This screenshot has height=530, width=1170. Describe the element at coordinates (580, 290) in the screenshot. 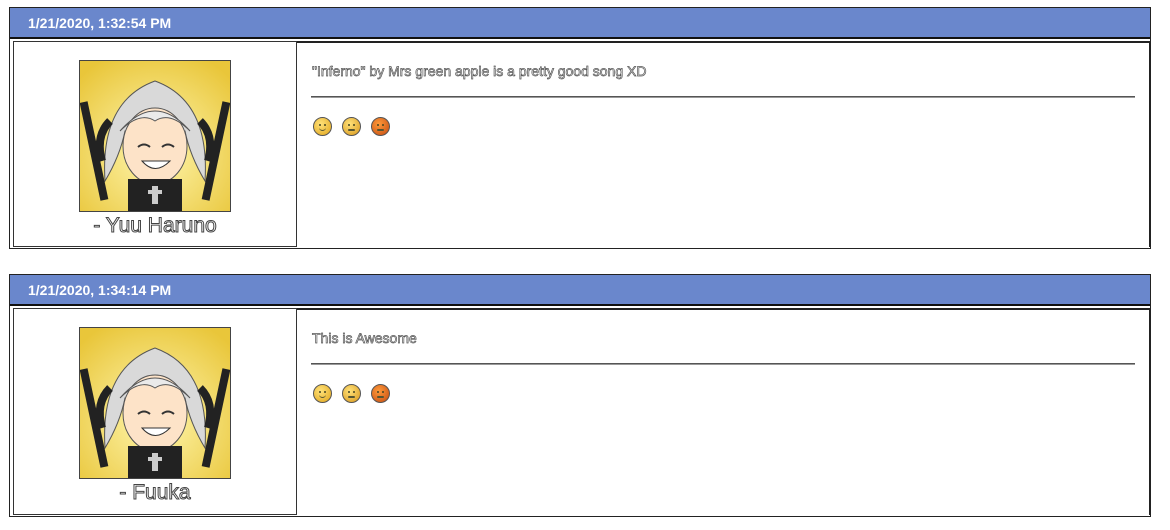

I see `post-timestamp: 1/21/2020, 1:34:14 PM` at that location.